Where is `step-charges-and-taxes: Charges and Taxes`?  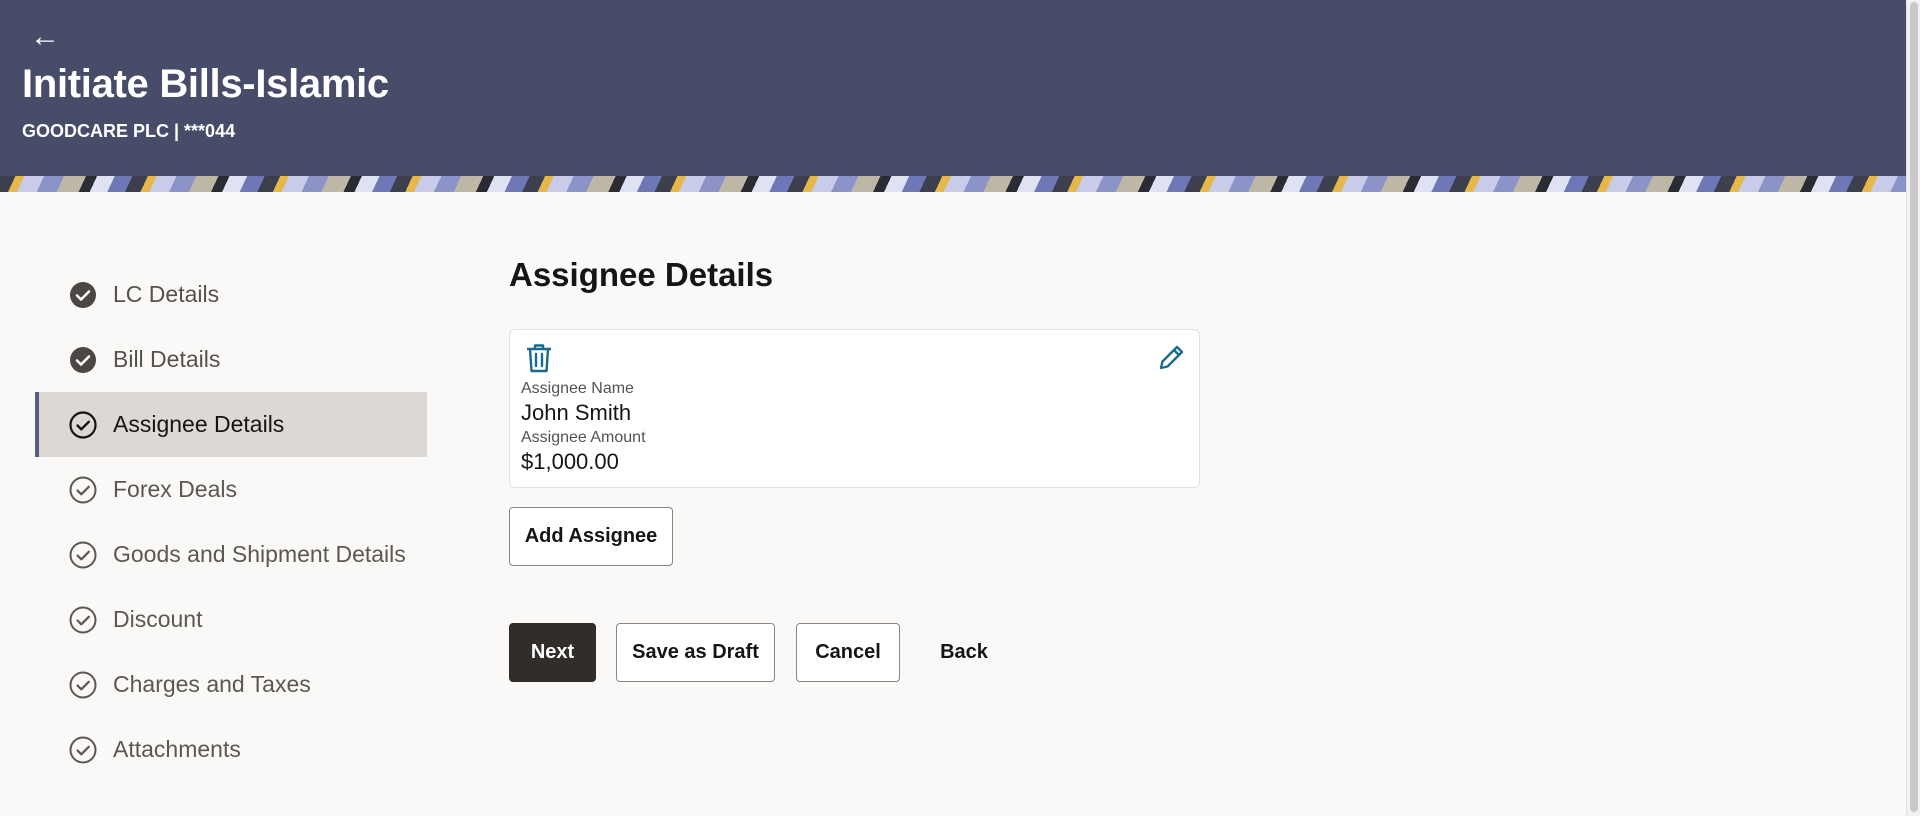 step-charges-and-taxes: Charges and Taxes is located at coordinates (231, 684).